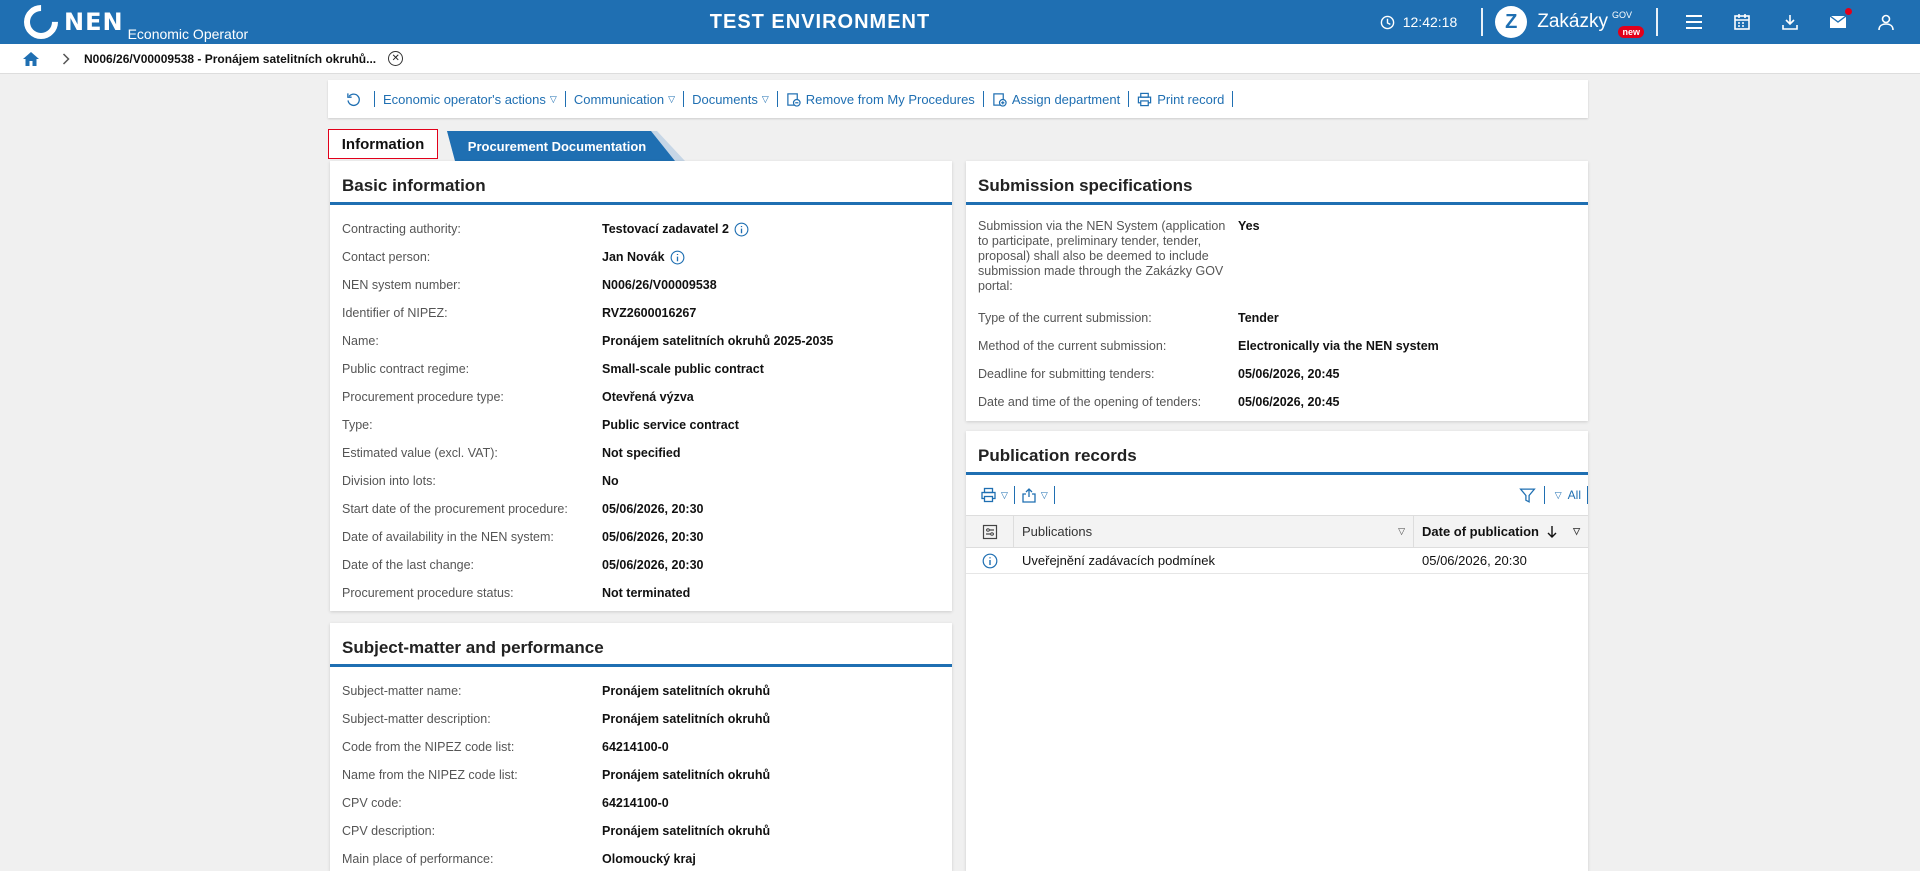  What do you see at coordinates (418, 859) in the screenshot?
I see `field-label: Main place of performance:` at bounding box center [418, 859].